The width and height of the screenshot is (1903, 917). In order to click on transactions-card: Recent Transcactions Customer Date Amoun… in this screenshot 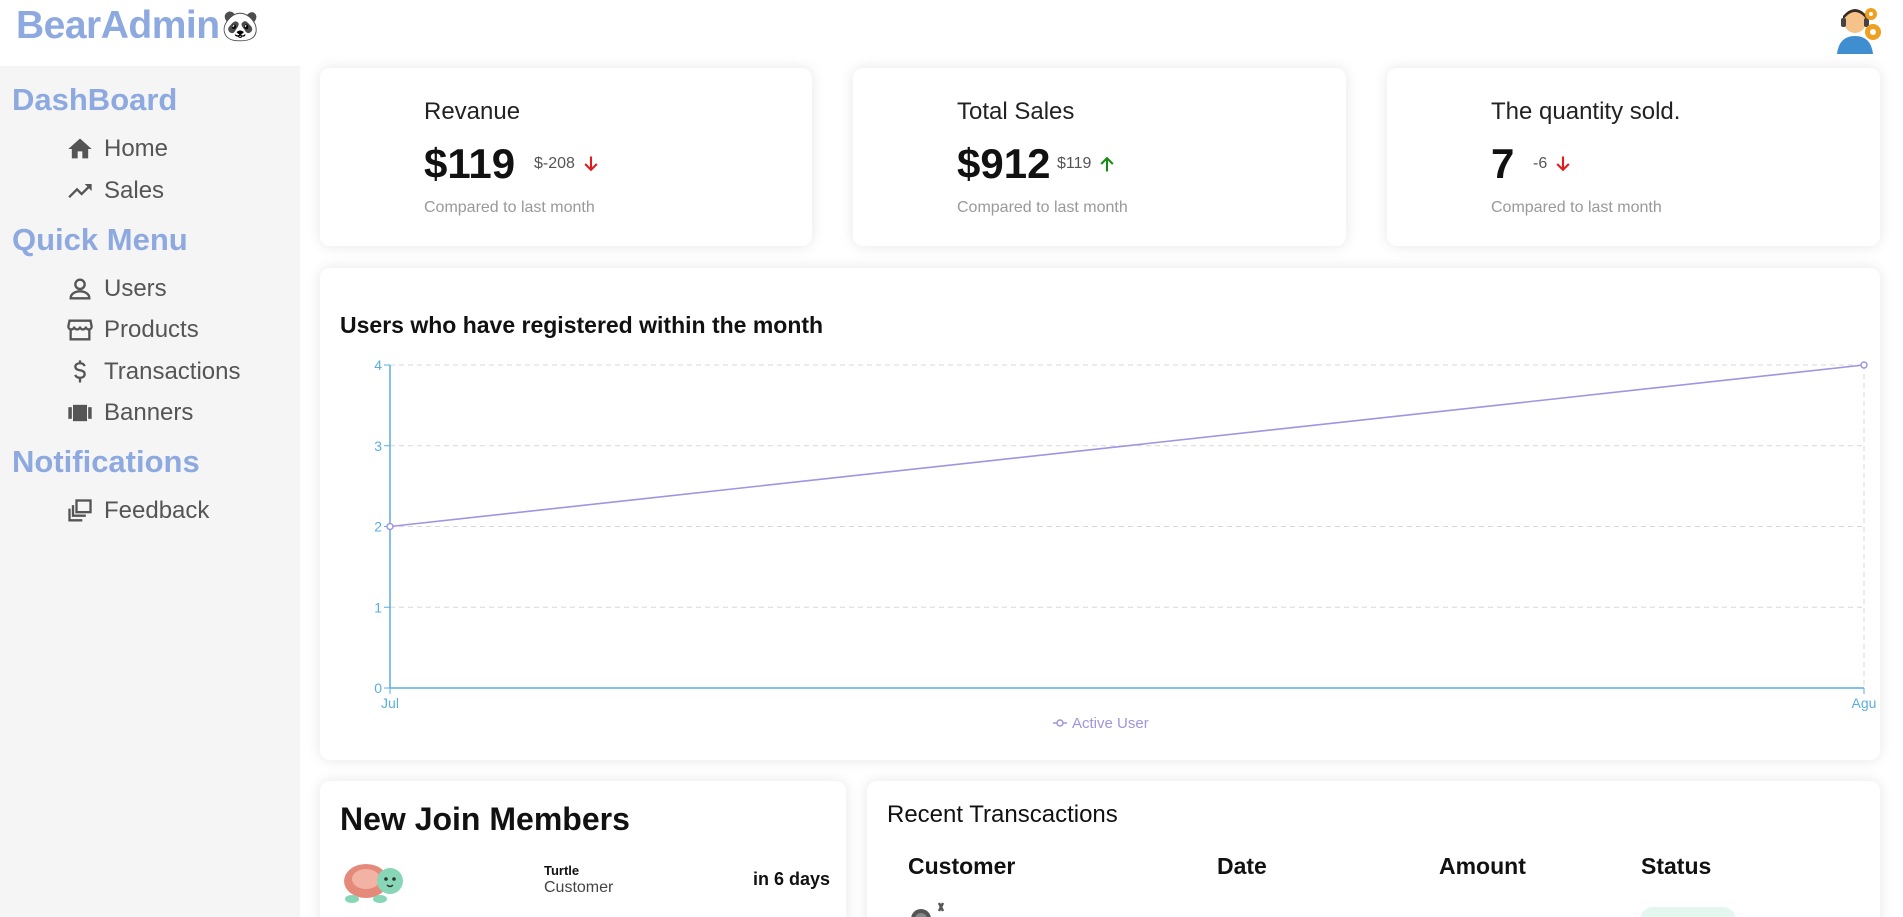, I will do `click(1373, 849)`.